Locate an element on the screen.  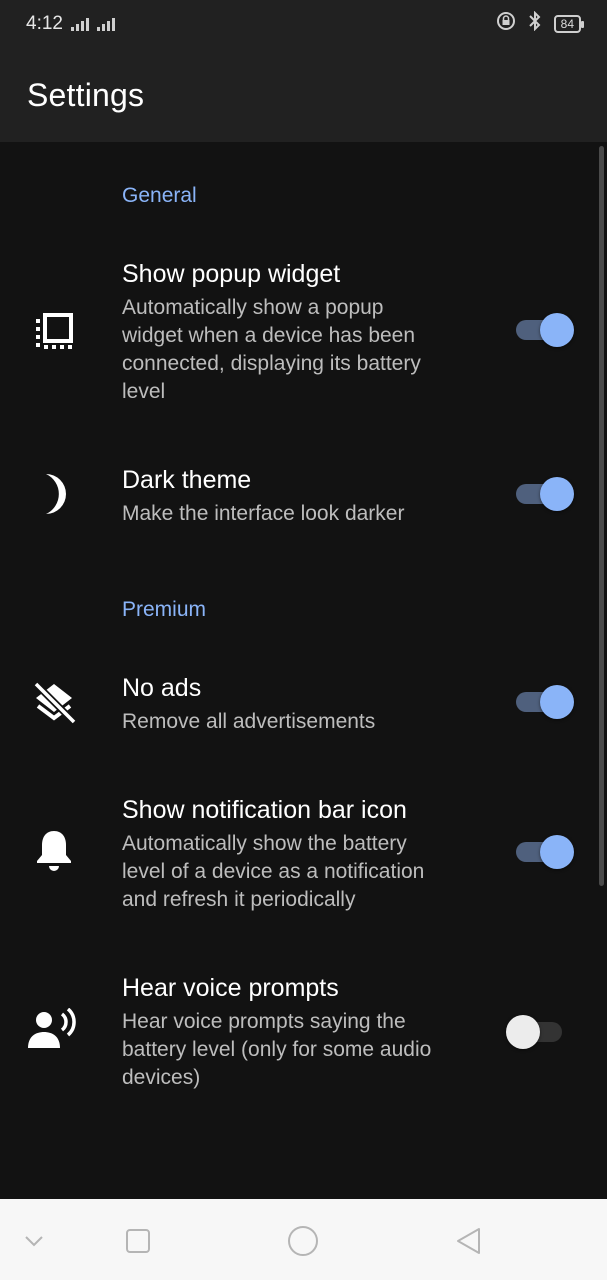
setting-title: Show notification bar icon is located at coordinates (264, 810).